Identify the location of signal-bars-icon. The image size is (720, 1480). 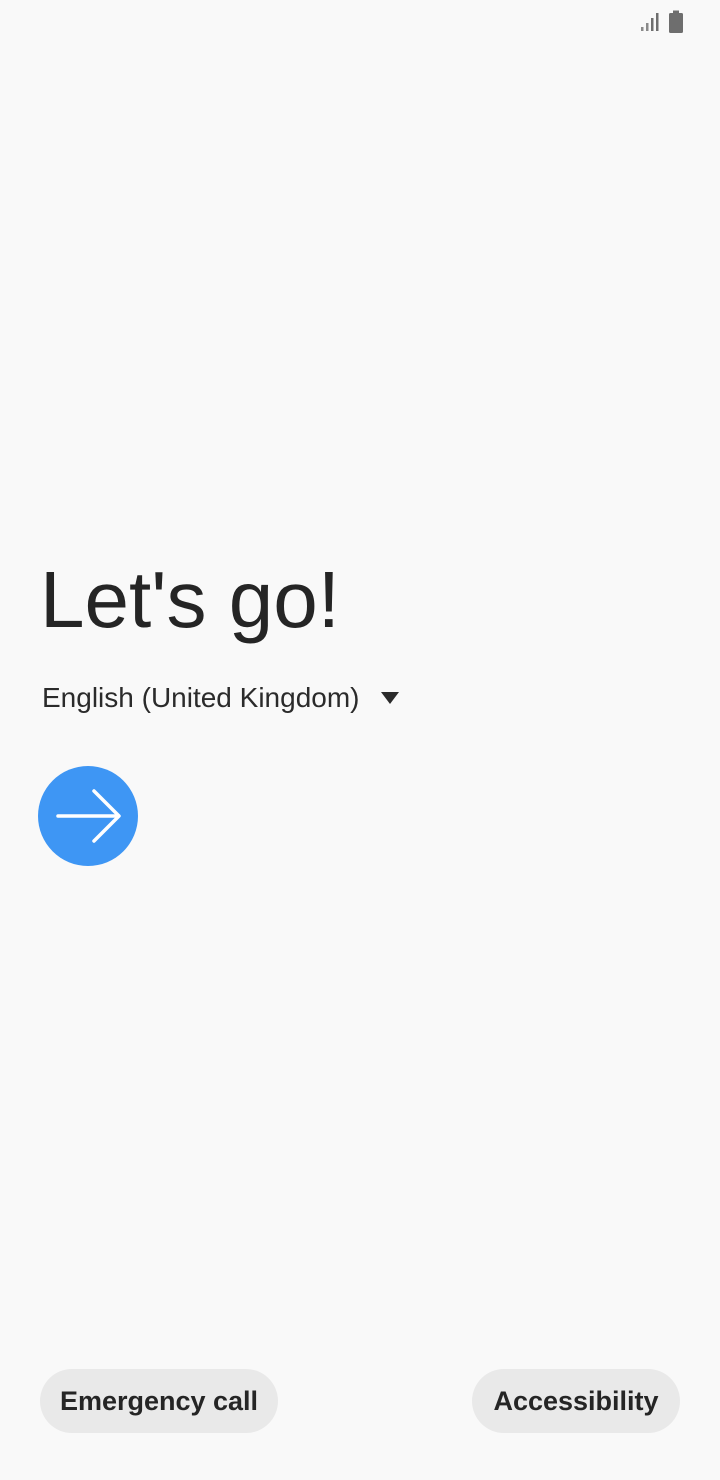
(650, 22).